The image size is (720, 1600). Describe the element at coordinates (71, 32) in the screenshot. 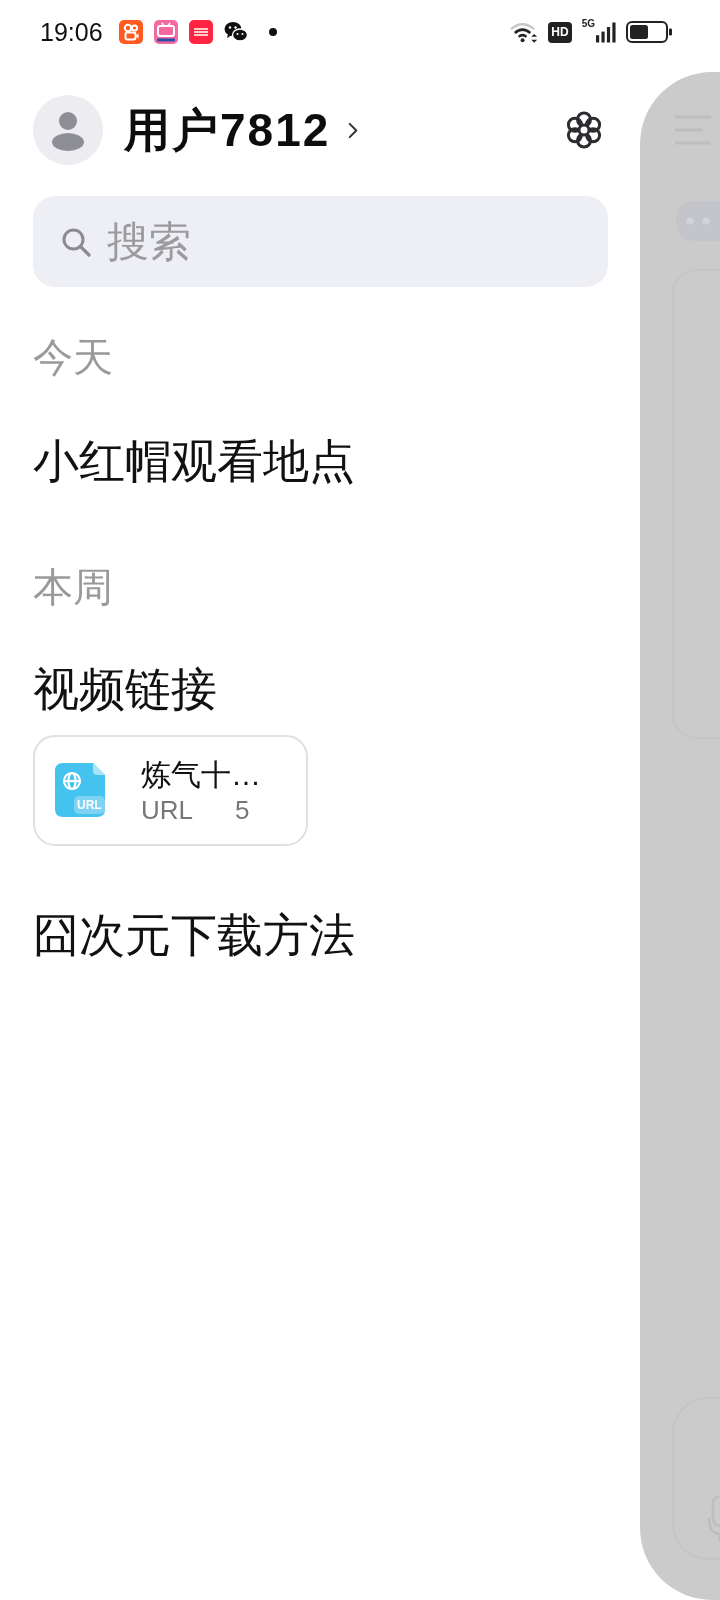

I see `status-time: 19:06` at that location.